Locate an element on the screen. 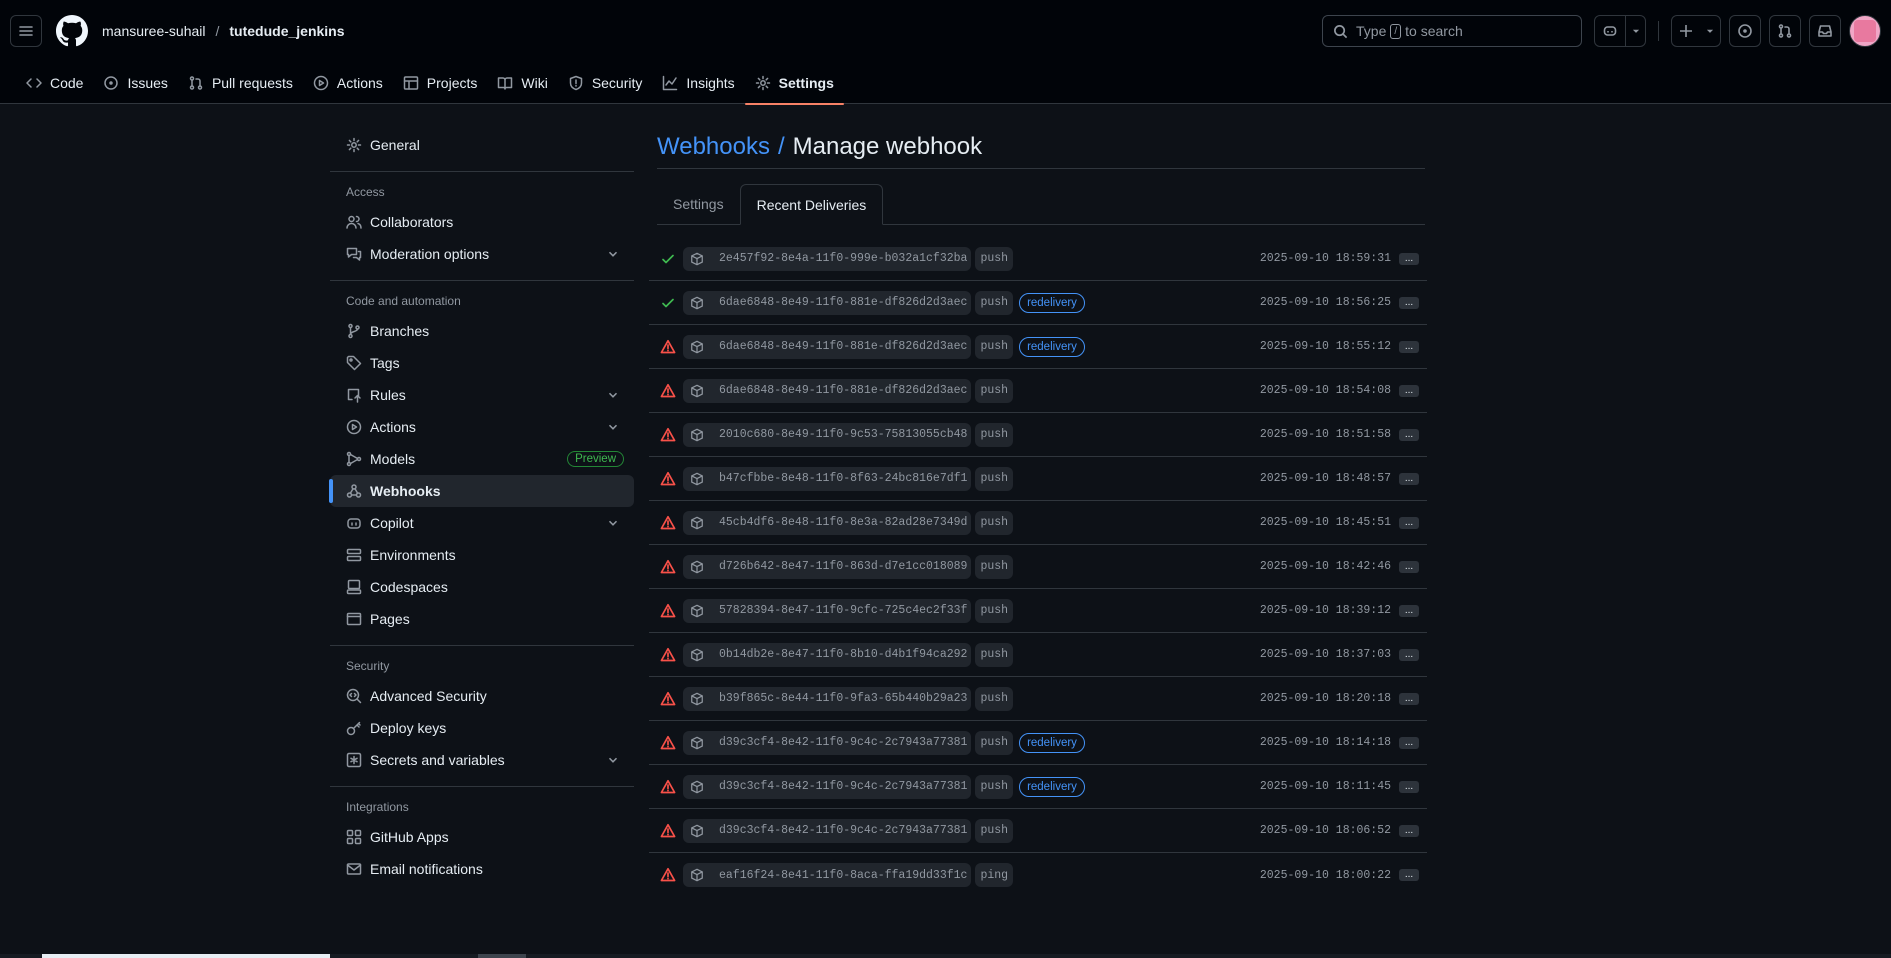 The height and width of the screenshot is (958, 1891). sidebar-item-pages: Pages is located at coordinates (482, 619).